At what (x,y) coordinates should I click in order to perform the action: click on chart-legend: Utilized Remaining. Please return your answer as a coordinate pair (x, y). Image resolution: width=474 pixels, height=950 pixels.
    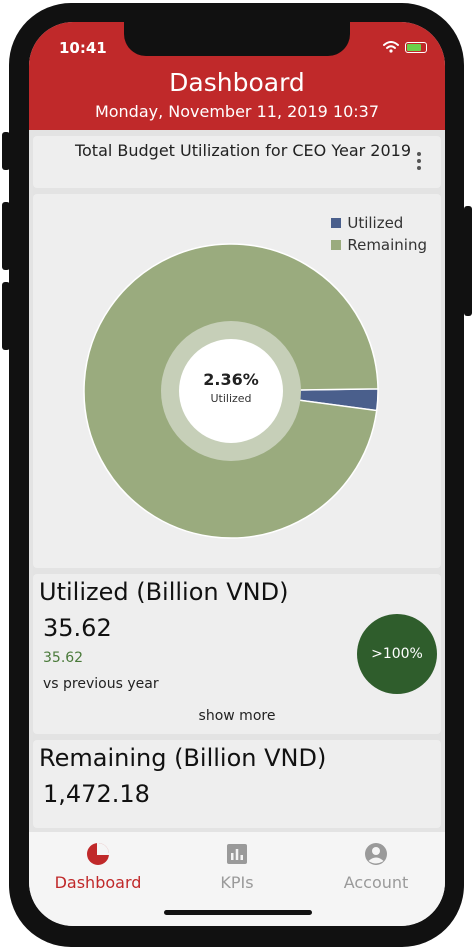
    Looking at the image, I should click on (379, 234).